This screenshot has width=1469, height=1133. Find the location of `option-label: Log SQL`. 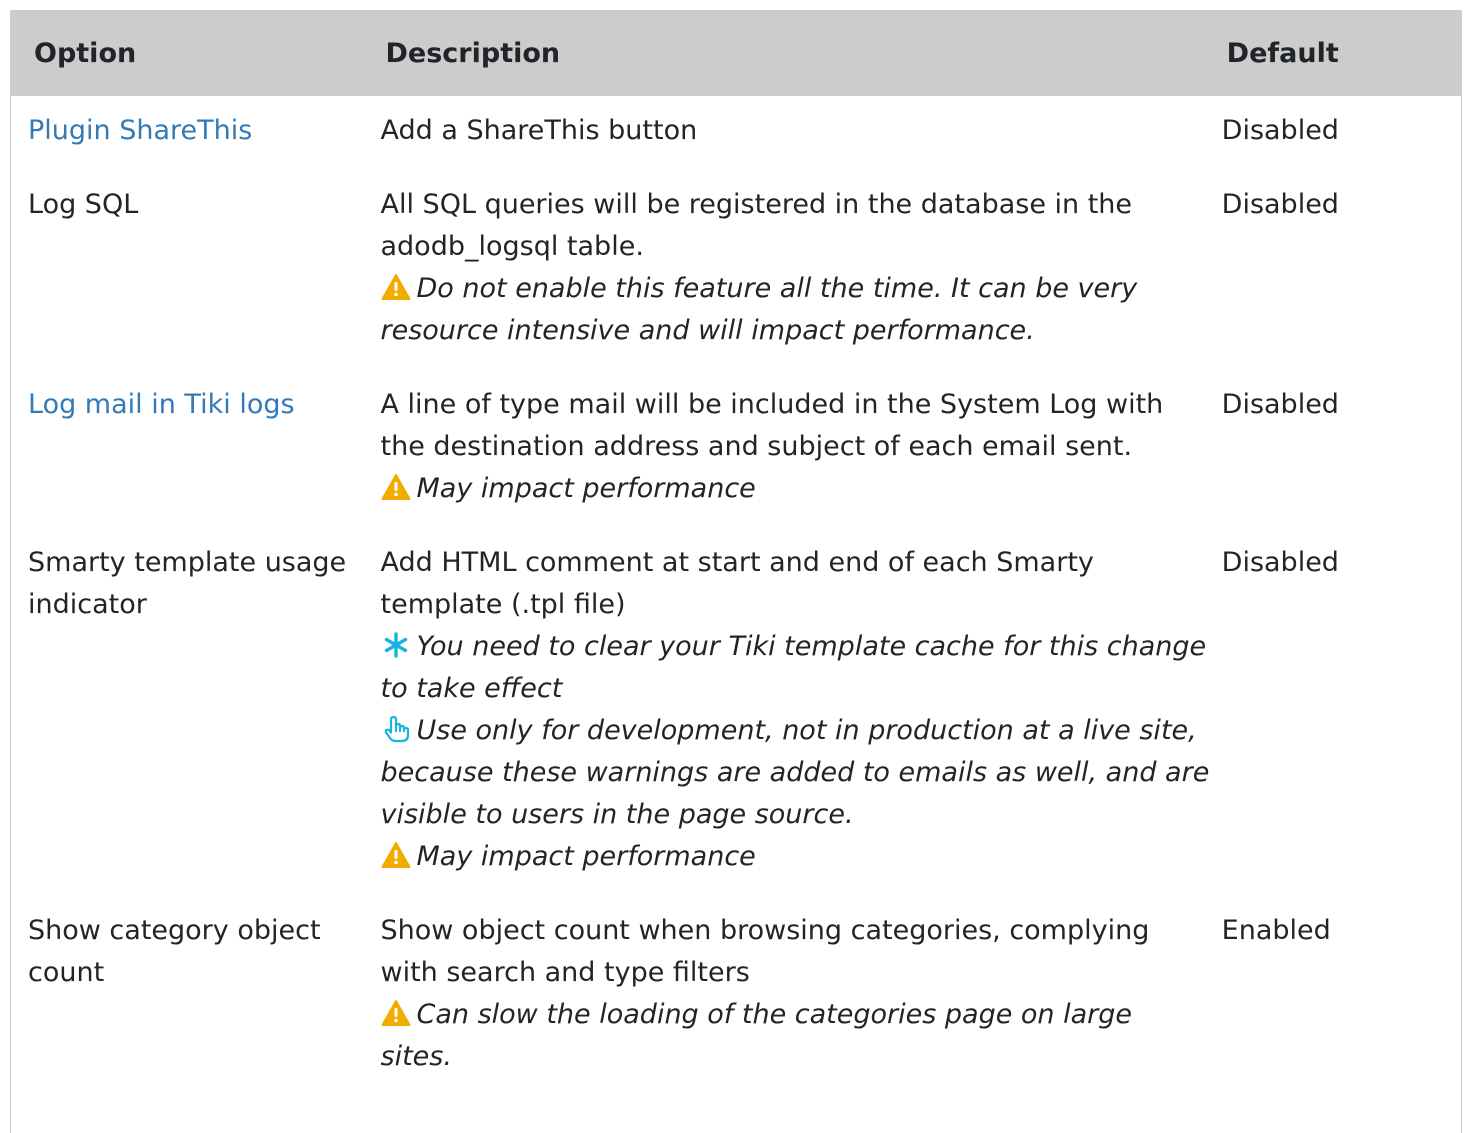

option-label: Log SQL is located at coordinates (83, 204).